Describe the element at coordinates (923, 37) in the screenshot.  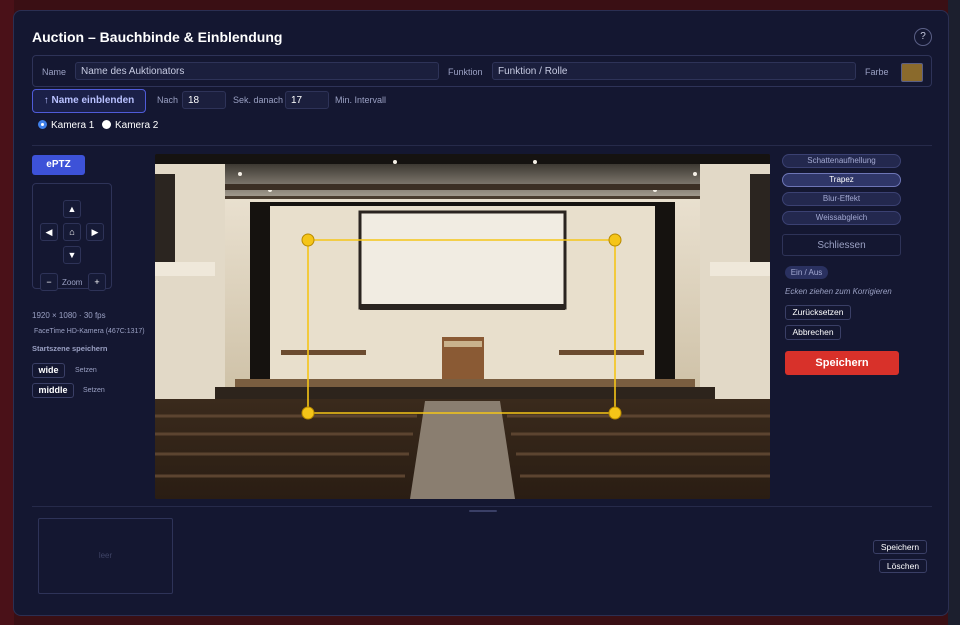
I see `help-icon: ?` at that location.